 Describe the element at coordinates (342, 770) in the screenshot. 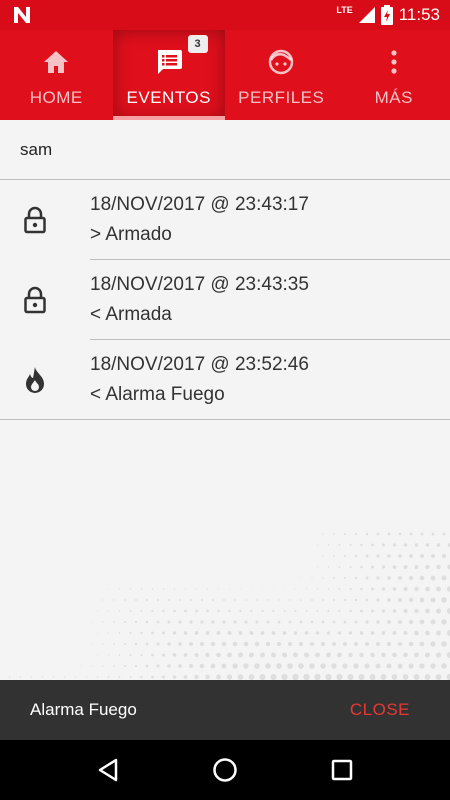

I see `recents-square-icon` at that location.